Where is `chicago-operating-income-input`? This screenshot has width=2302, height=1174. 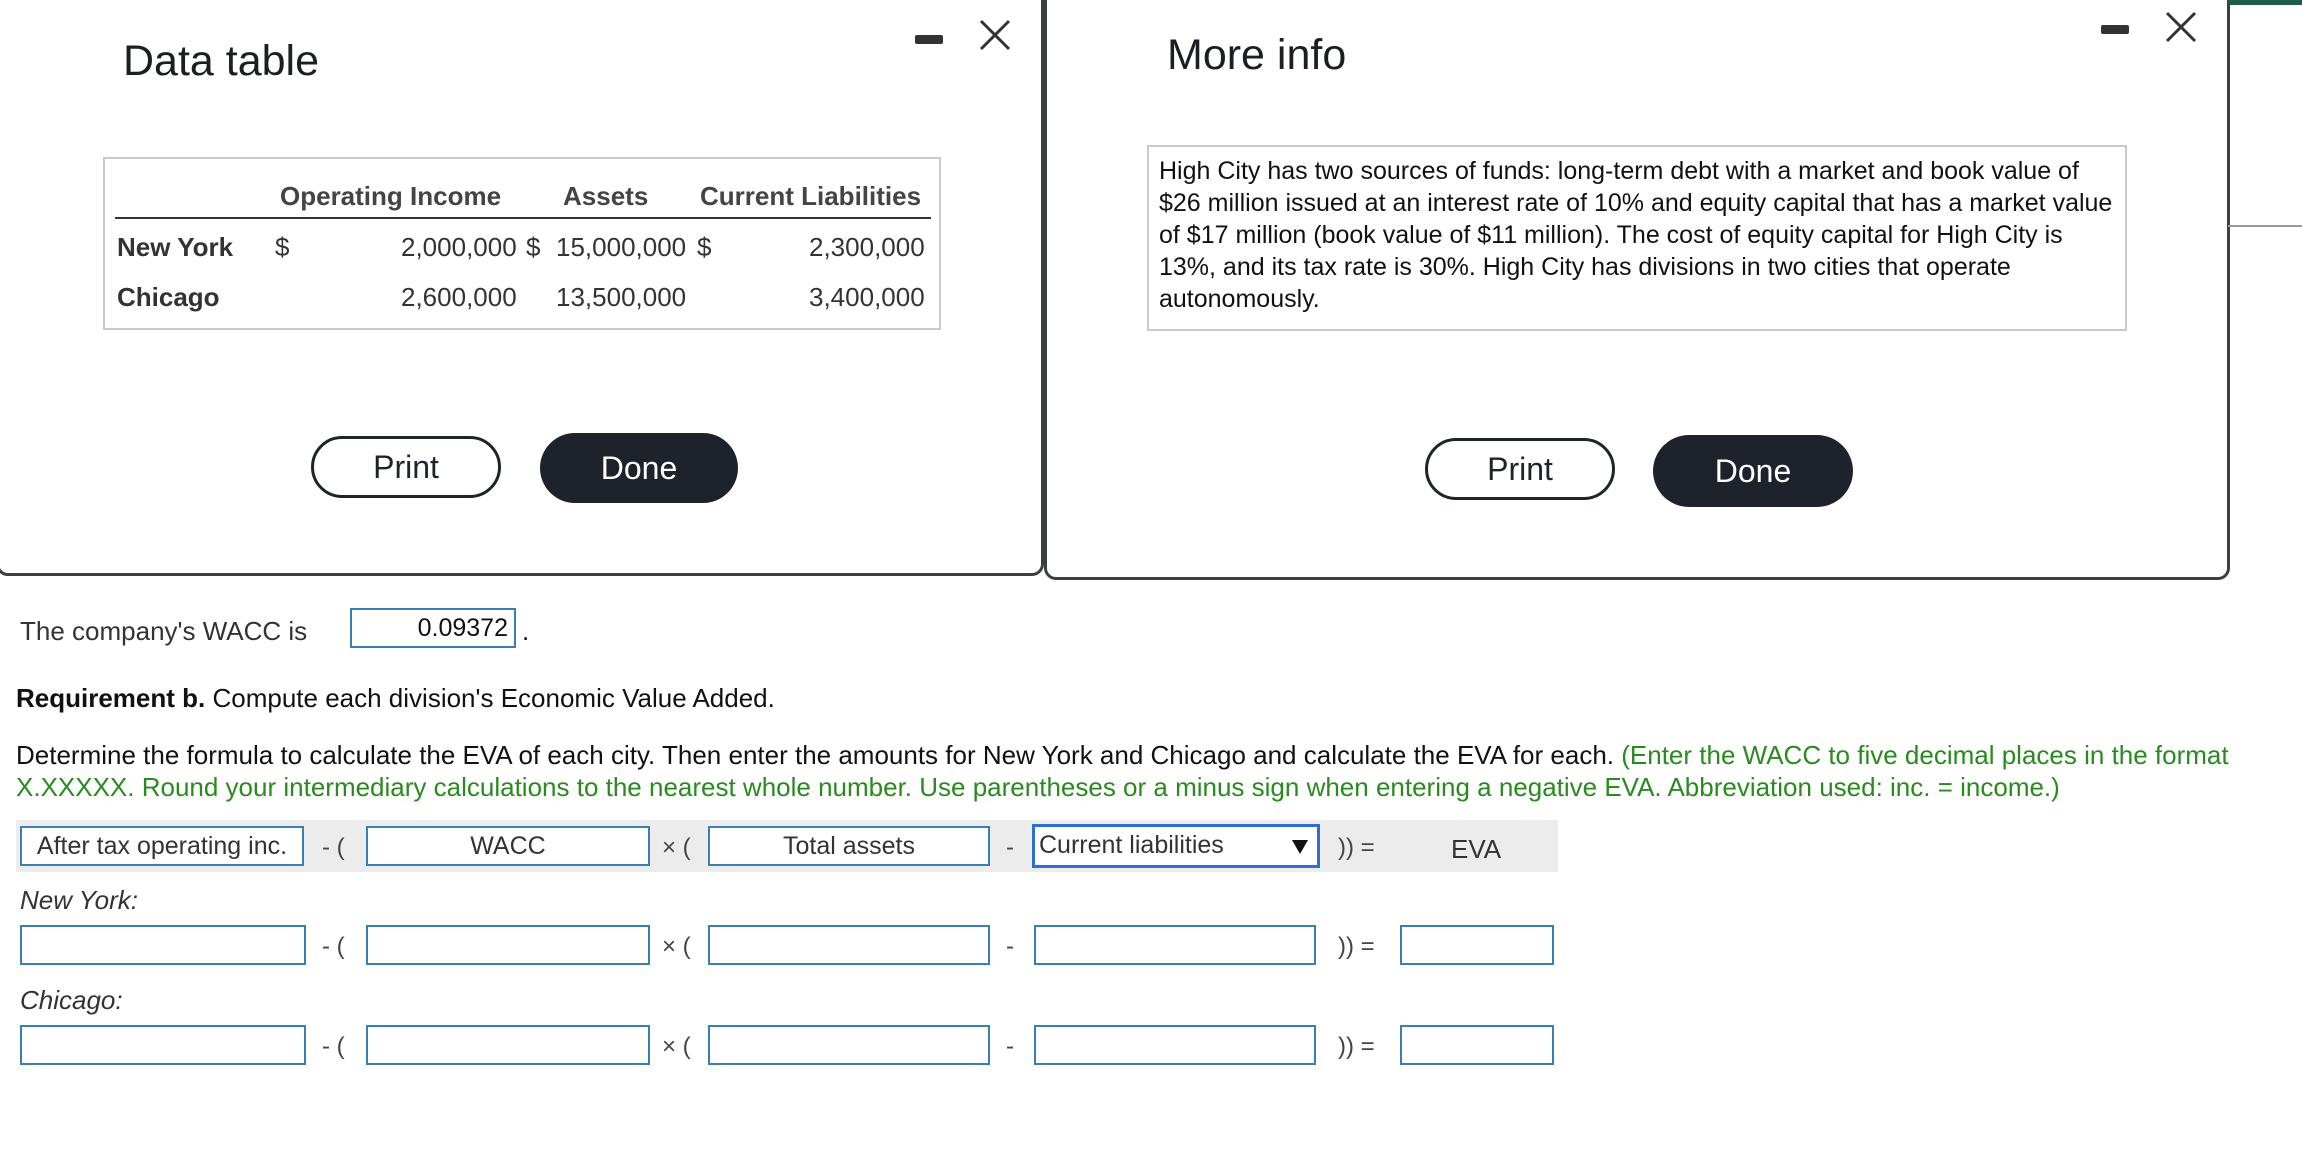 chicago-operating-income-input is located at coordinates (163, 1045).